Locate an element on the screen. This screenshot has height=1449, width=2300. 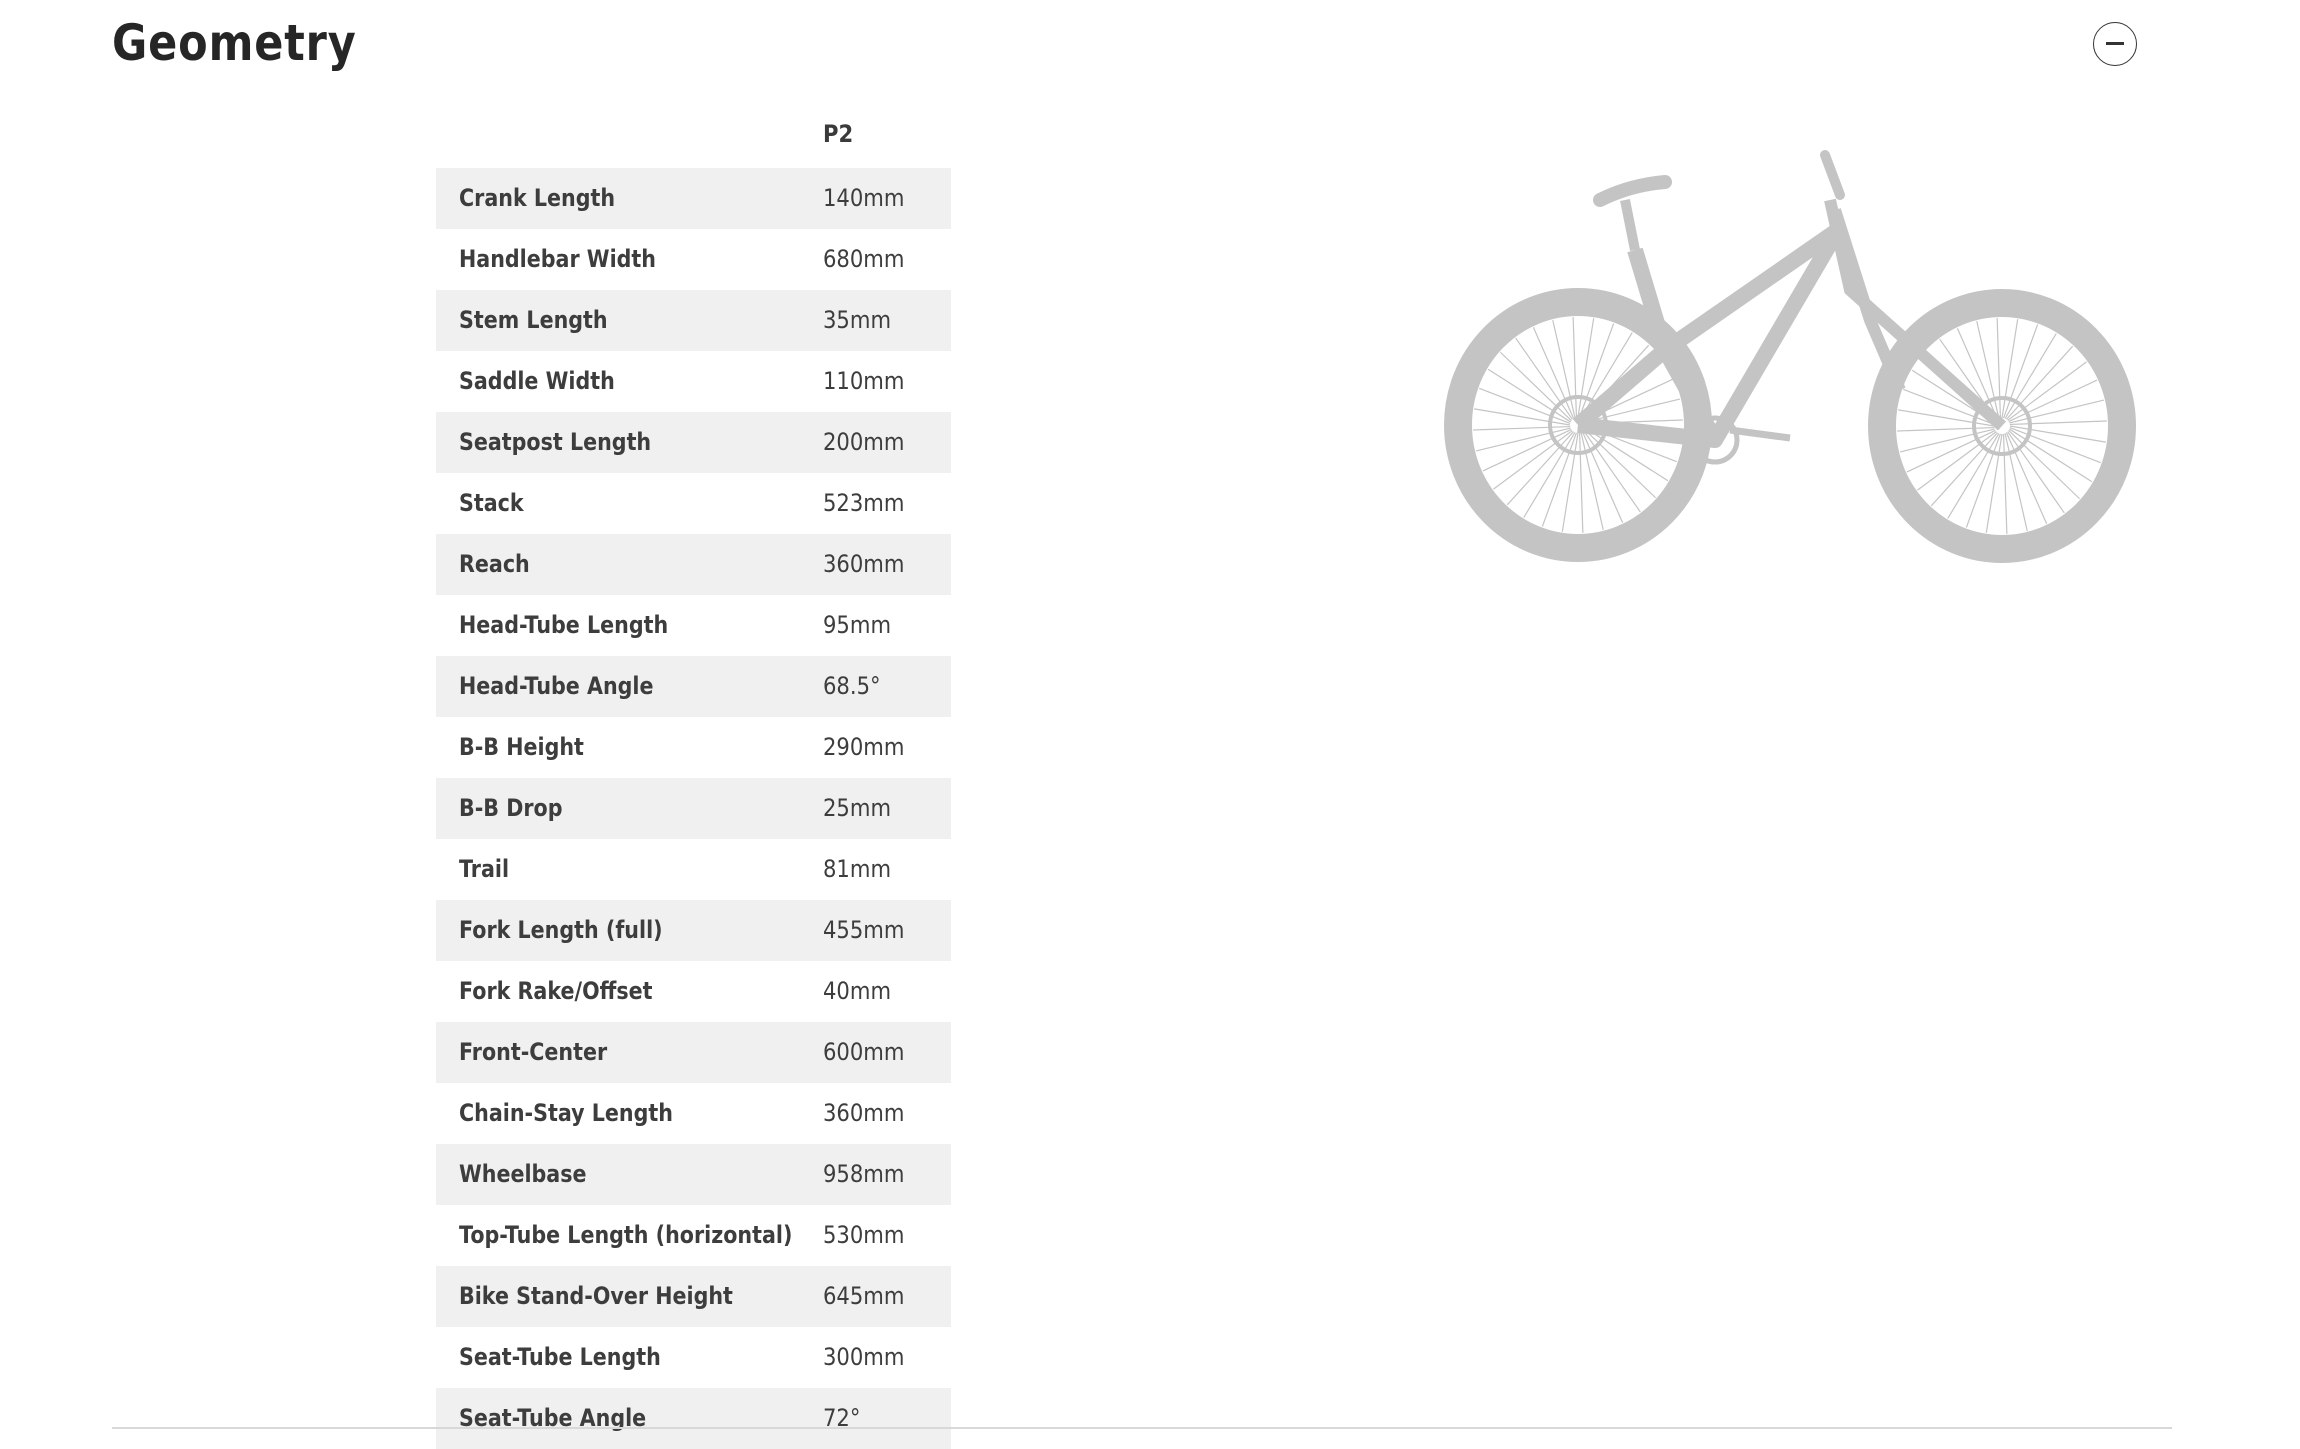
row-value: 958mm is located at coordinates (864, 1174).